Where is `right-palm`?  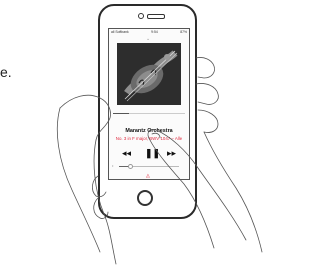
right-palm is located at coordinates (233, 192).